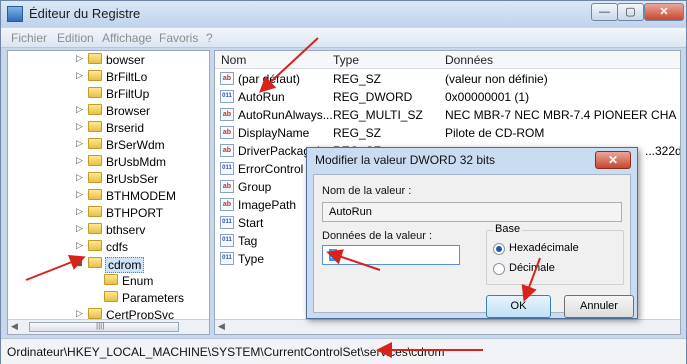  Describe the element at coordinates (141, 196) in the screenshot. I see `tree-item-label: BTHMODEM` at that location.